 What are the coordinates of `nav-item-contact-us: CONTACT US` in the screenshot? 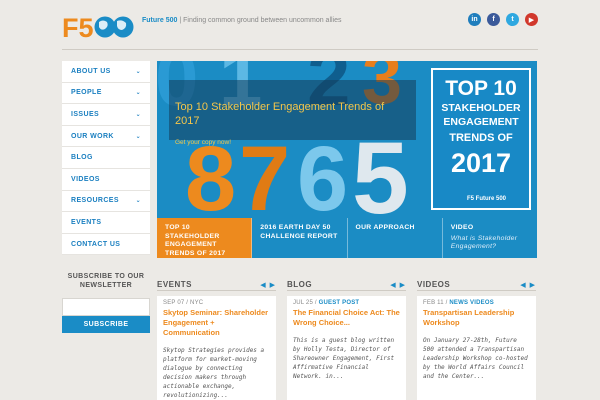 It's located at (106, 245).